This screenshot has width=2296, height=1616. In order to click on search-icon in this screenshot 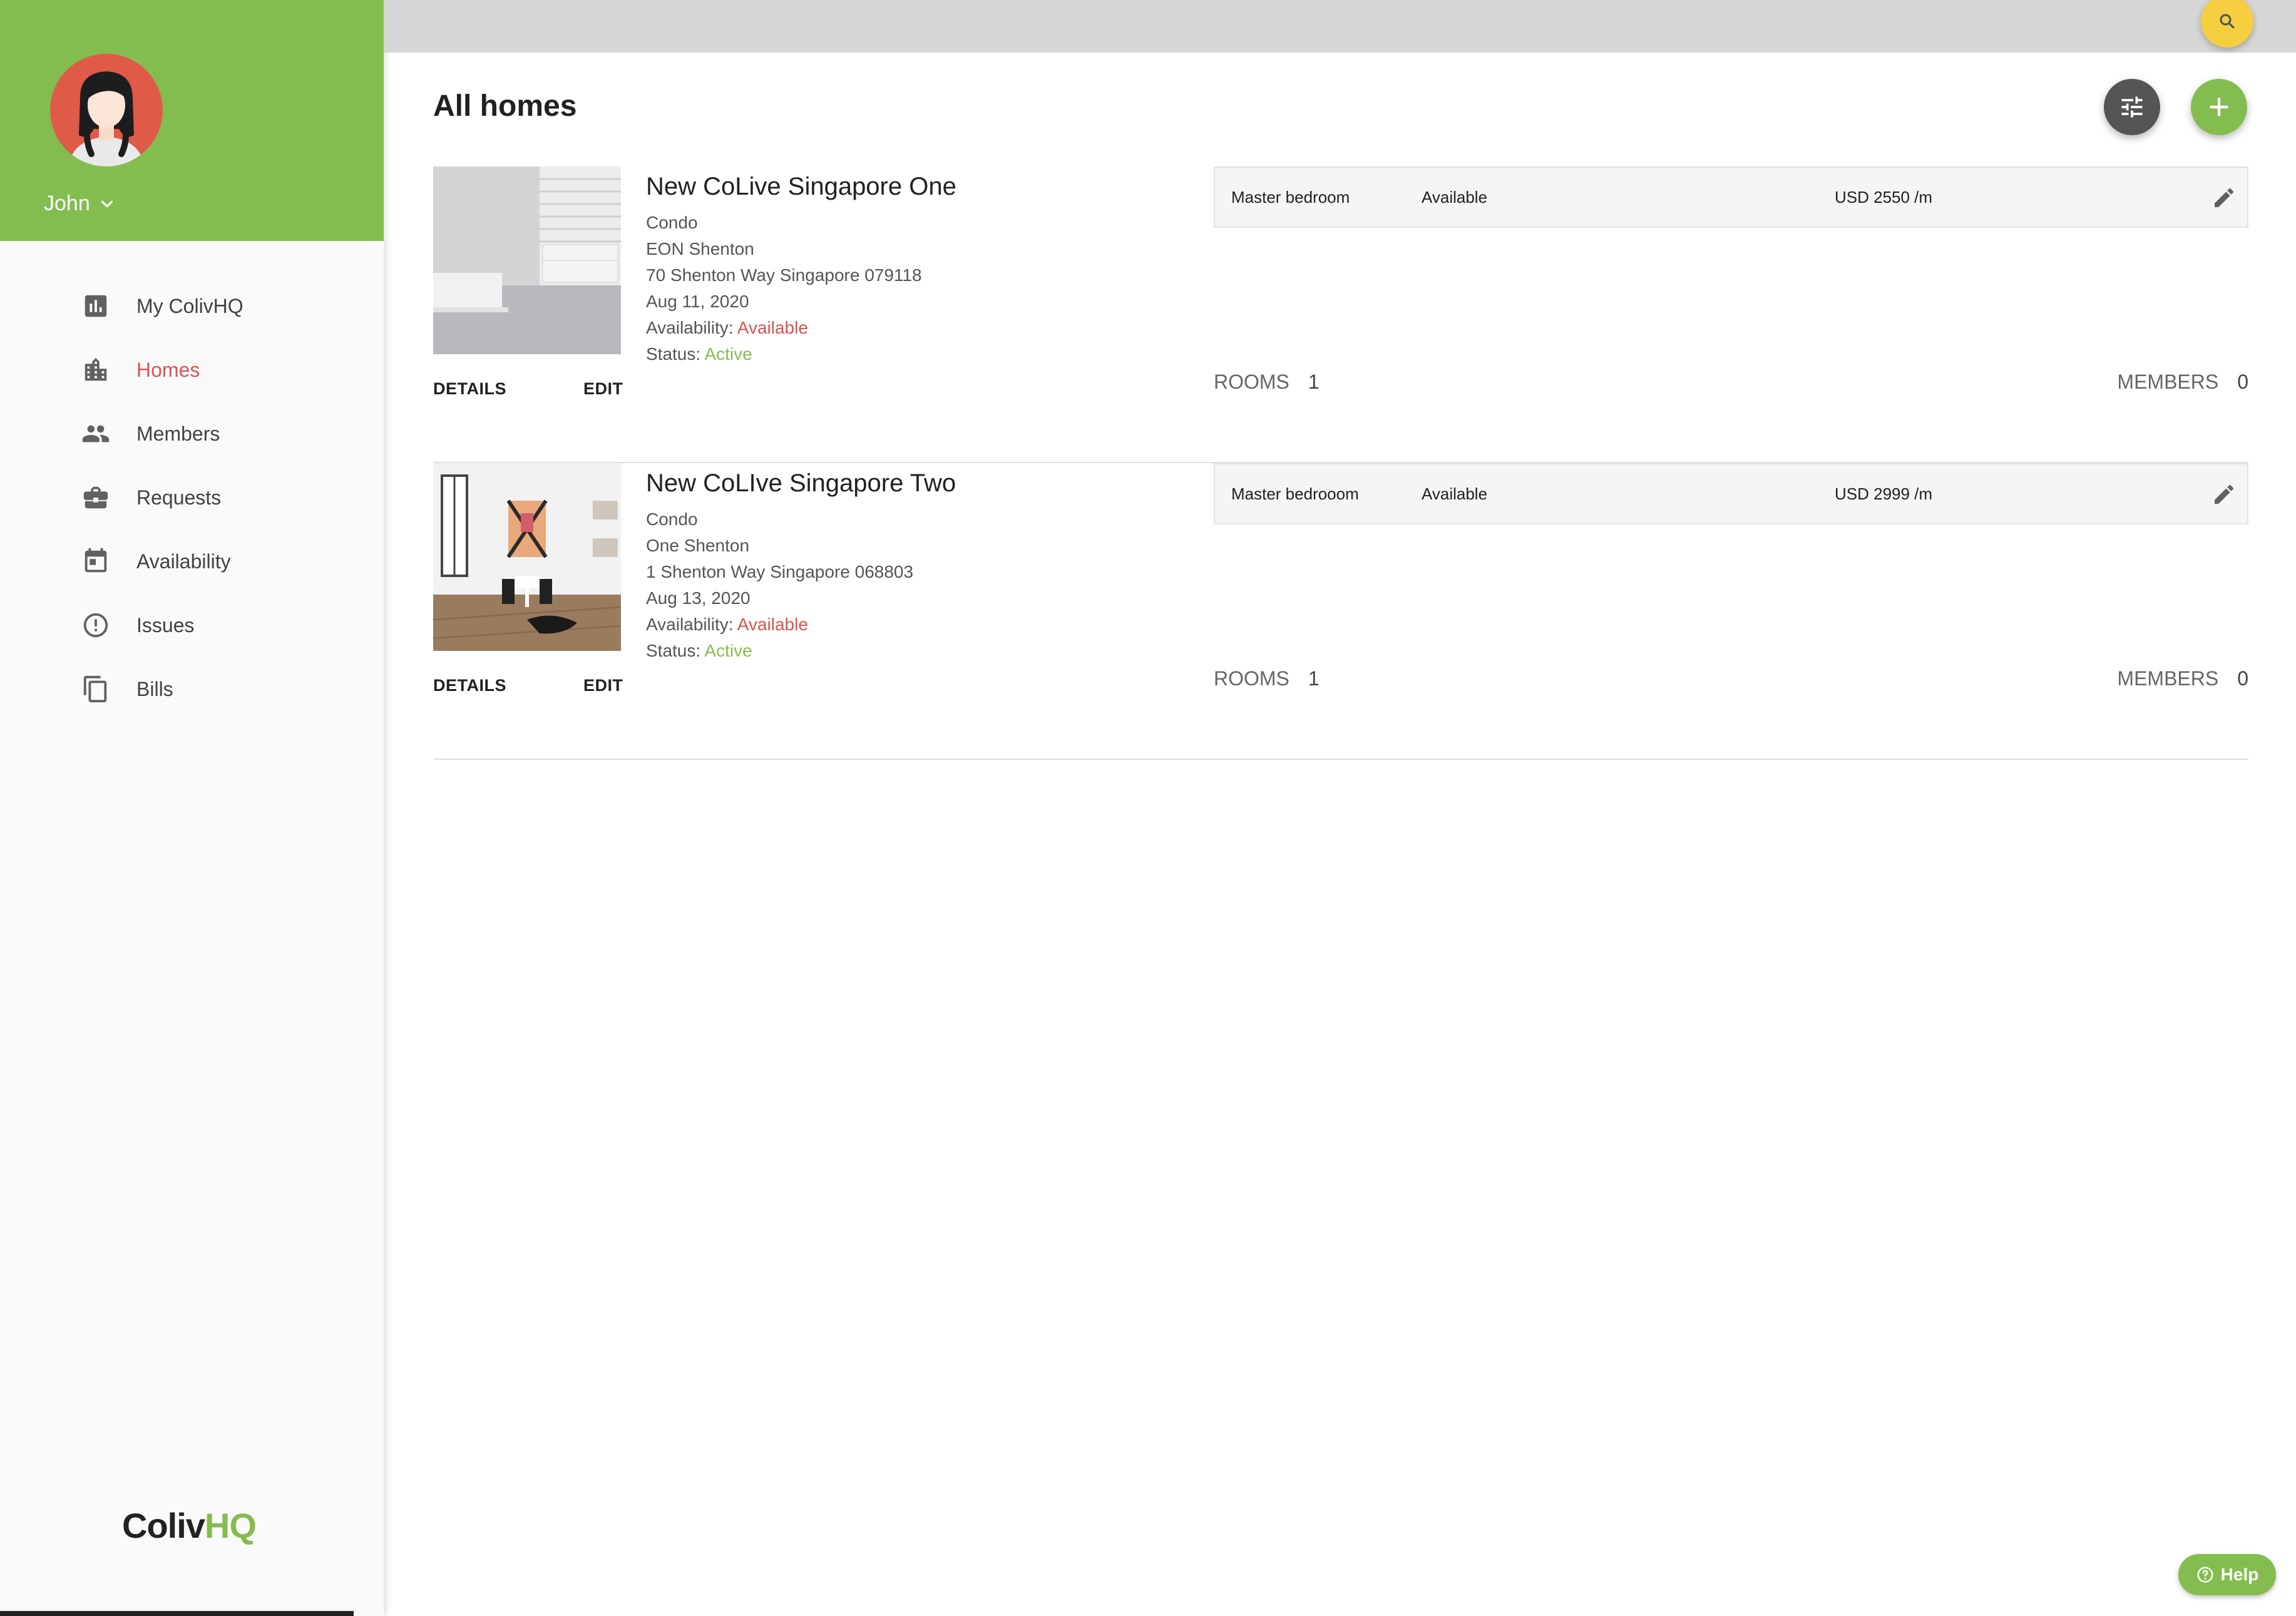, I will do `click(2228, 21)`.